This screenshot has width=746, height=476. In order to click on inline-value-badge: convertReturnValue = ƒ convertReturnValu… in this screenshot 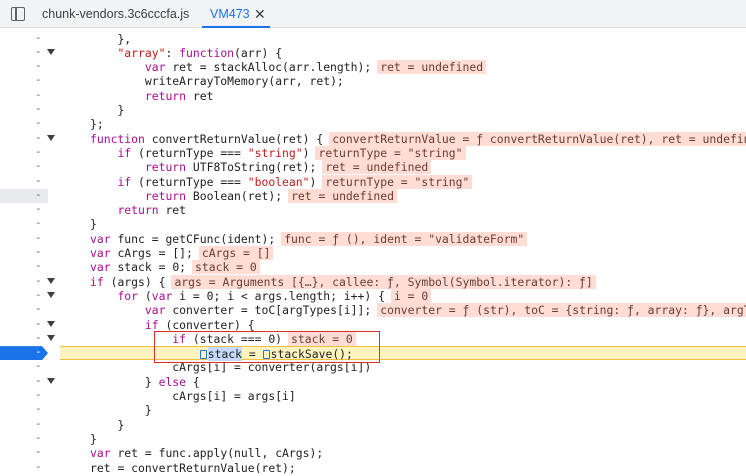, I will do `click(537, 138)`.